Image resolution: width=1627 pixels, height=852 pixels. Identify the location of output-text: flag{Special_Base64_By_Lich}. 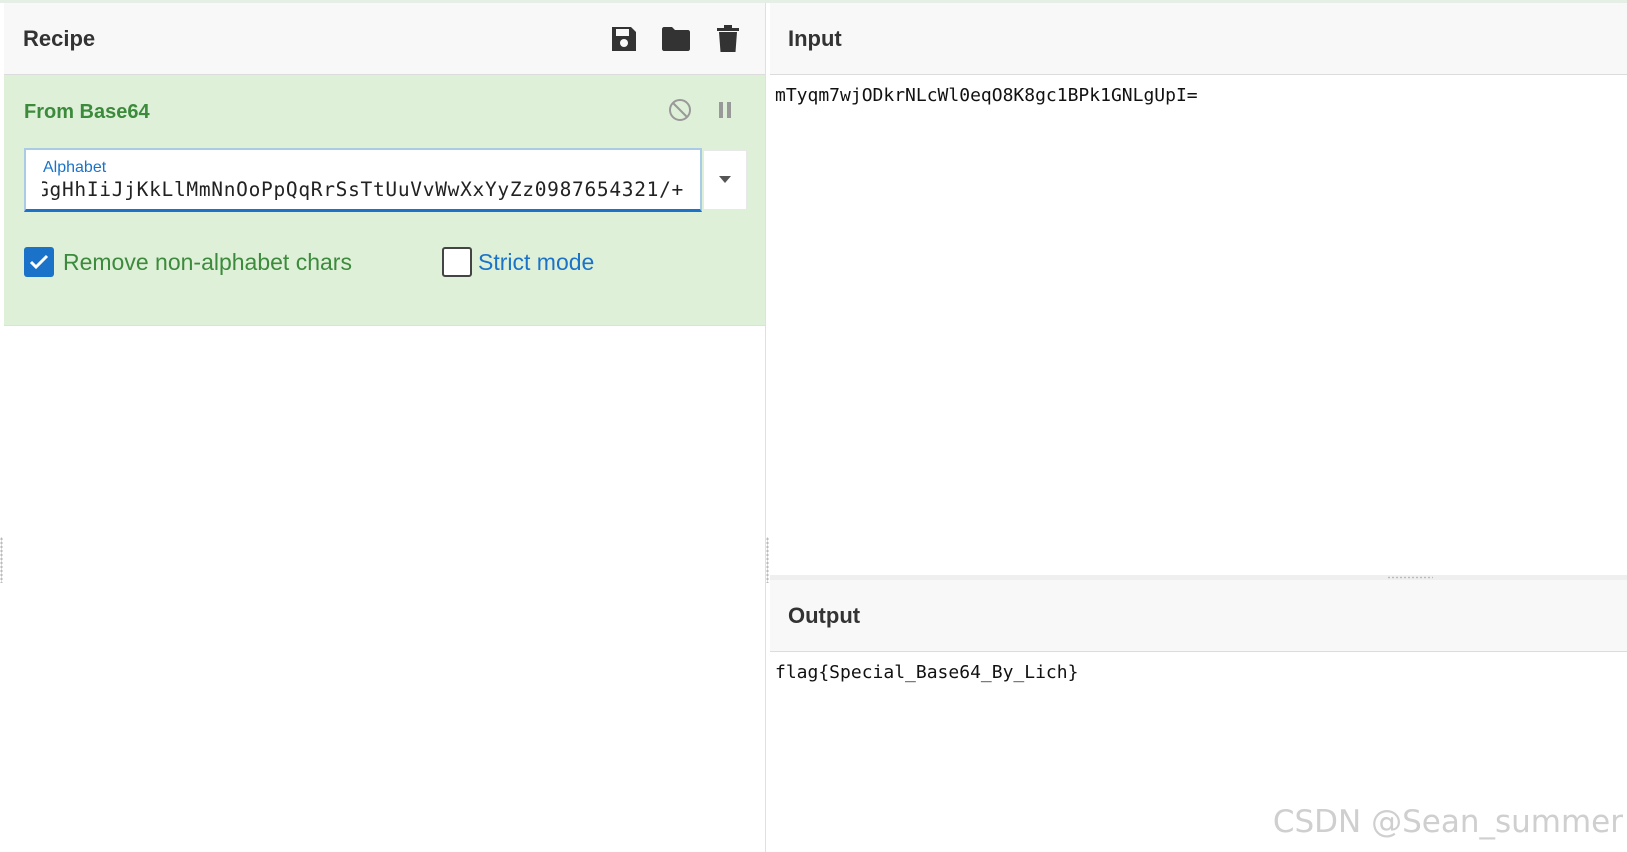
(1198, 667).